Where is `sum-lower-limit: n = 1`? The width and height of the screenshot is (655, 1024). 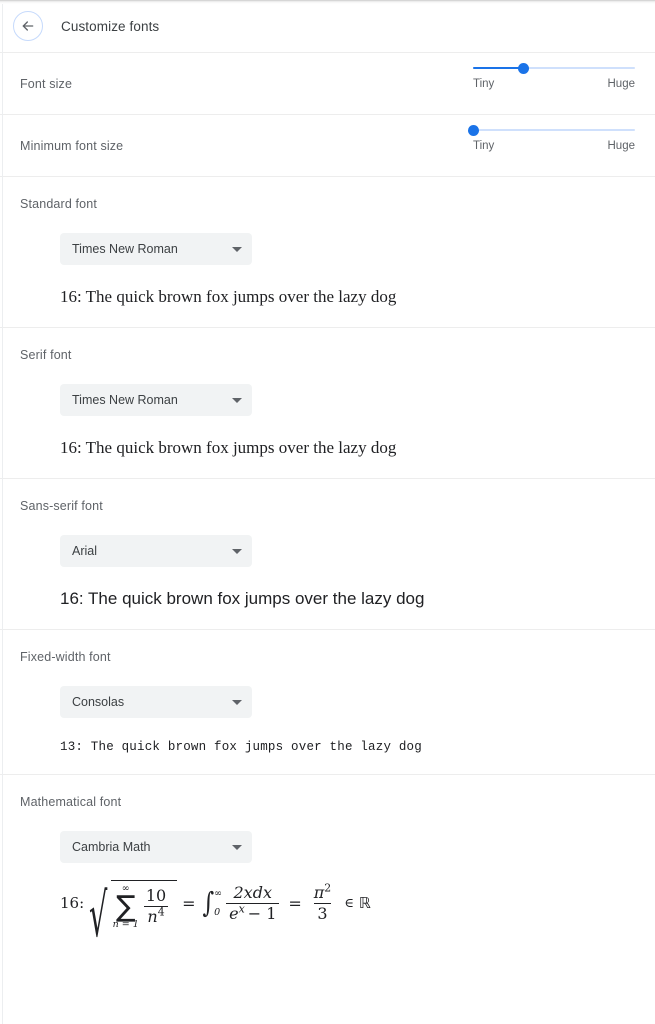
sum-lower-limit: n = 1 is located at coordinates (125, 924).